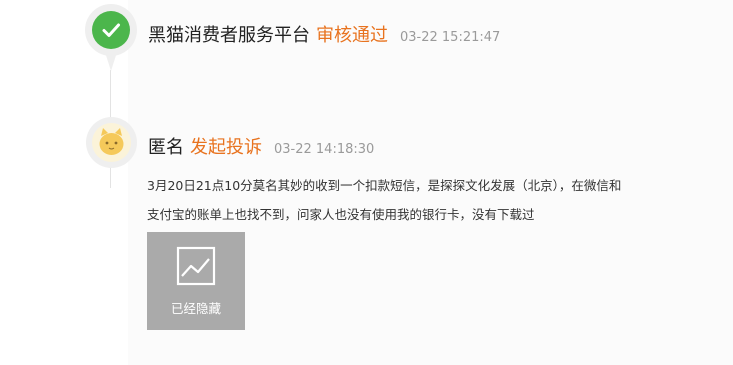 This screenshot has width=733, height=365. Describe the element at coordinates (111, 142) in the screenshot. I see `cat-avatar-icon` at that location.